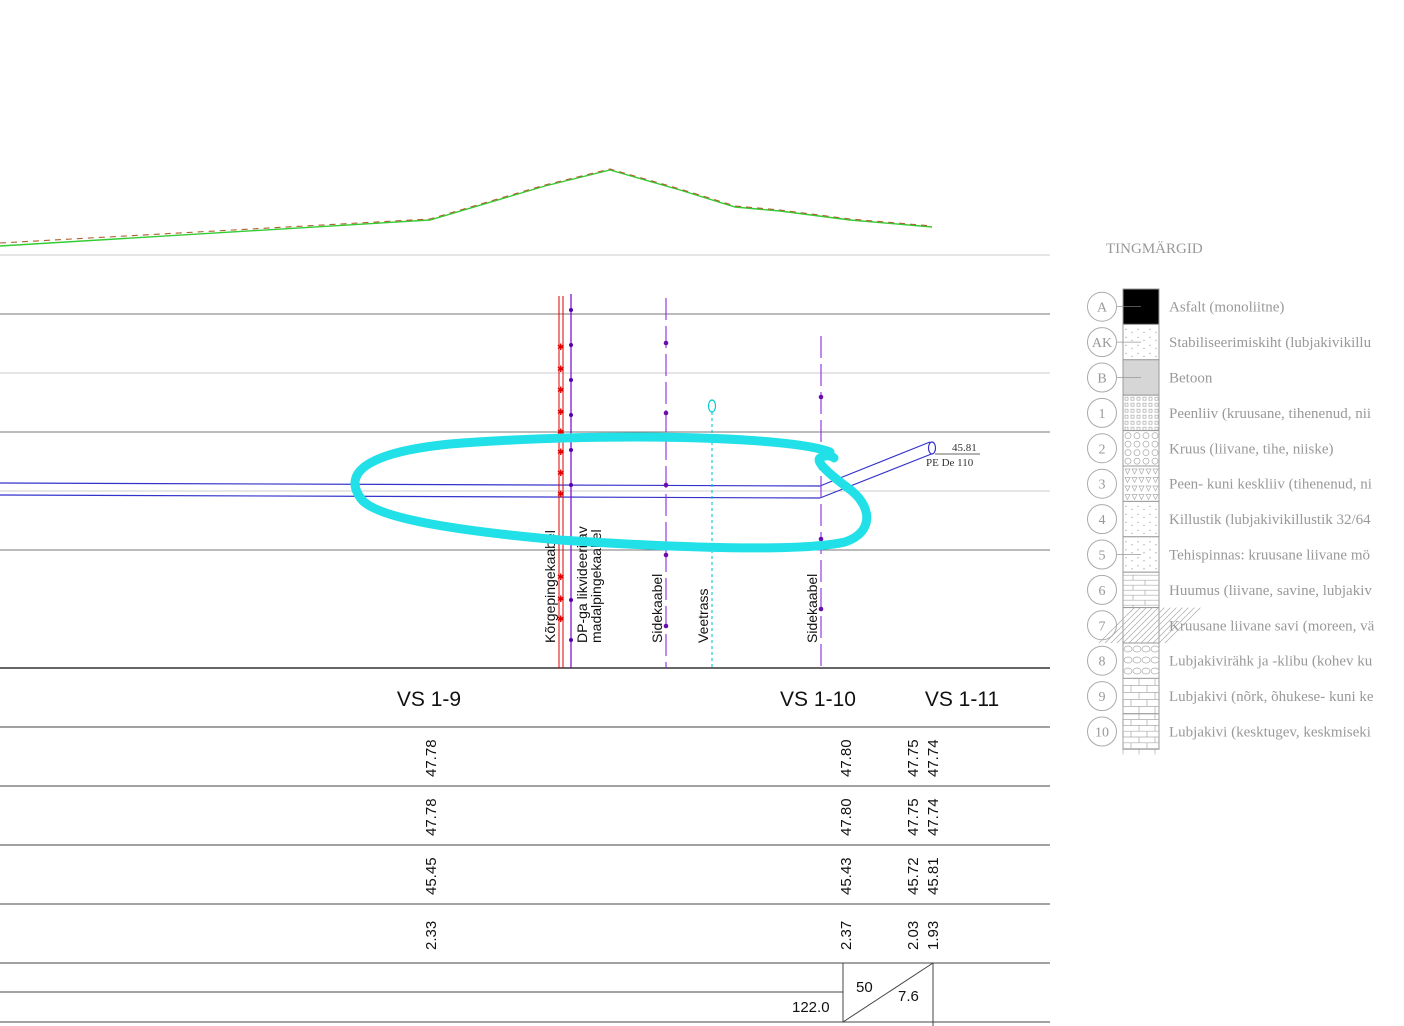 The height and width of the screenshot is (1026, 1404). Describe the element at coordinates (812, 608) in the screenshot. I see `utility-label-side2: Sidekaabel` at that location.